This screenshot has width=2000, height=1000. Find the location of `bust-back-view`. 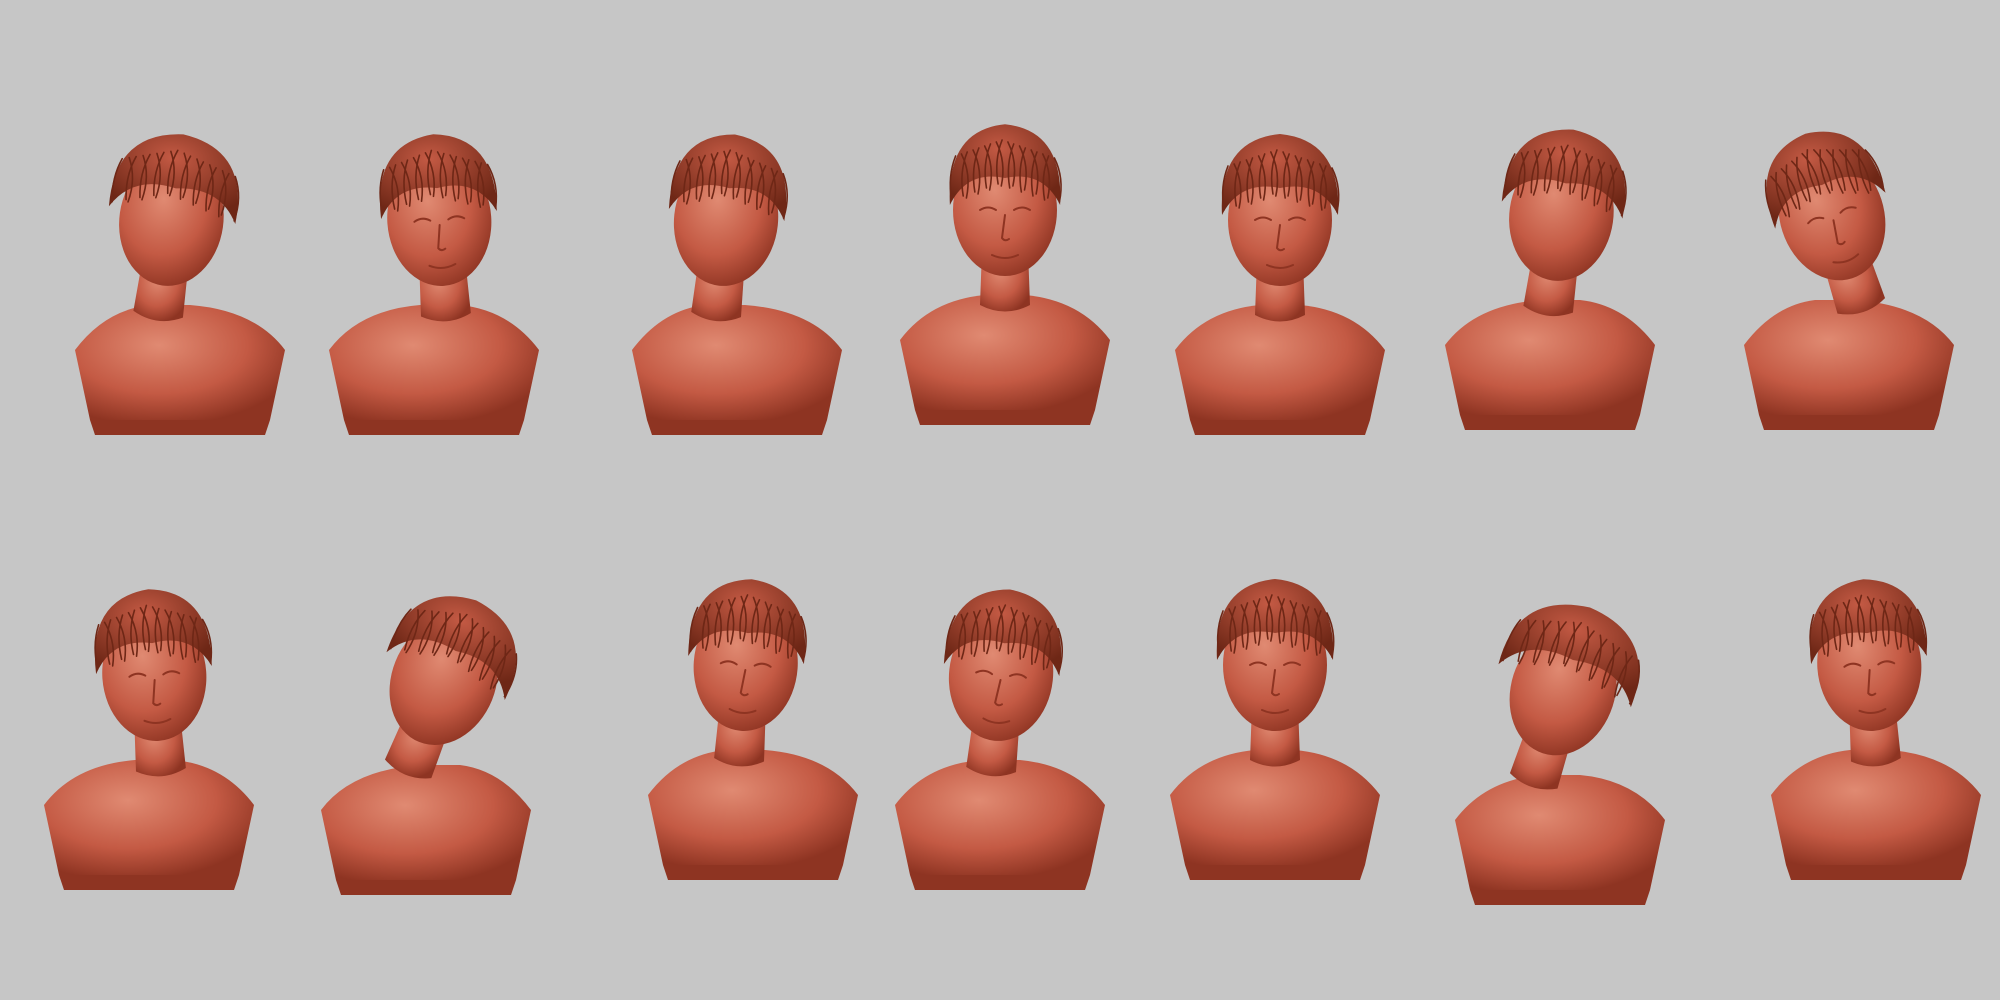

bust-back-view is located at coordinates (170, 280).